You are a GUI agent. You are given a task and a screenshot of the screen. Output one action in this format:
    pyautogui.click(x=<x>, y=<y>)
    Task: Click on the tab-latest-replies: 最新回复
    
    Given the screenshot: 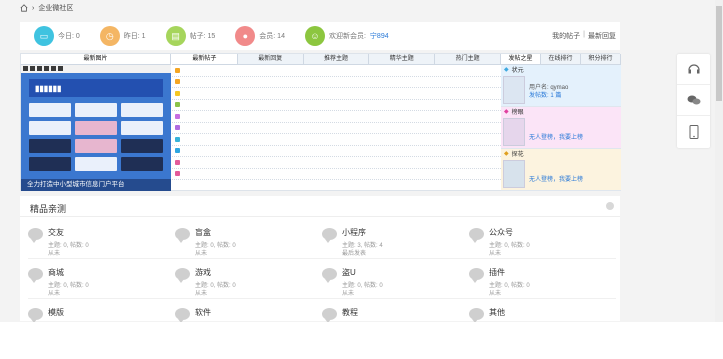 What is the action you would take?
    pyautogui.click(x=271, y=59)
    